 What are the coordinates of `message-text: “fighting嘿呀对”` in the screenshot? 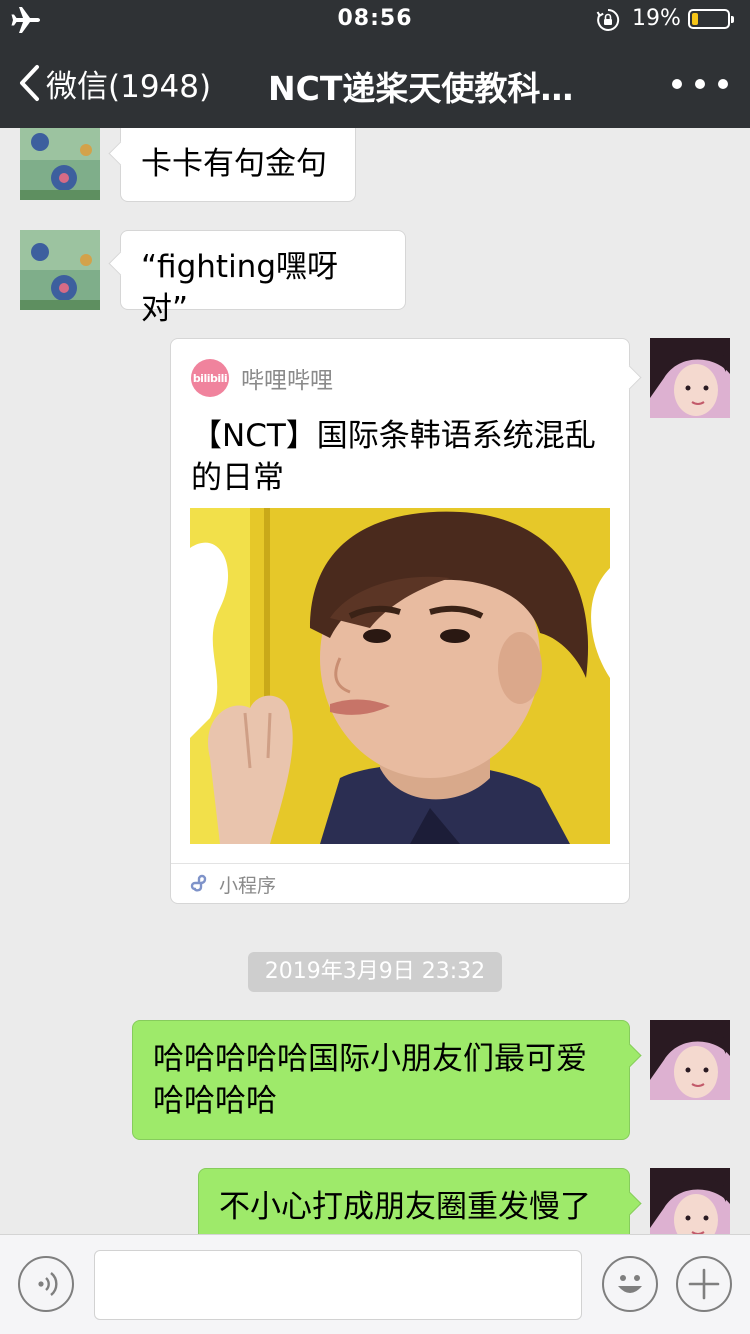 It's located at (240, 288).